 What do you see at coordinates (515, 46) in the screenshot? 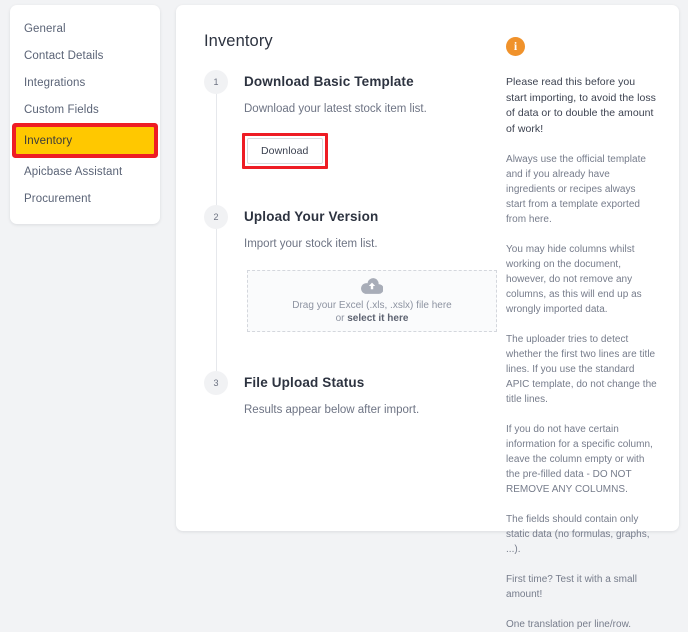
I see `info-icon: i` at bounding box center [515, 46].